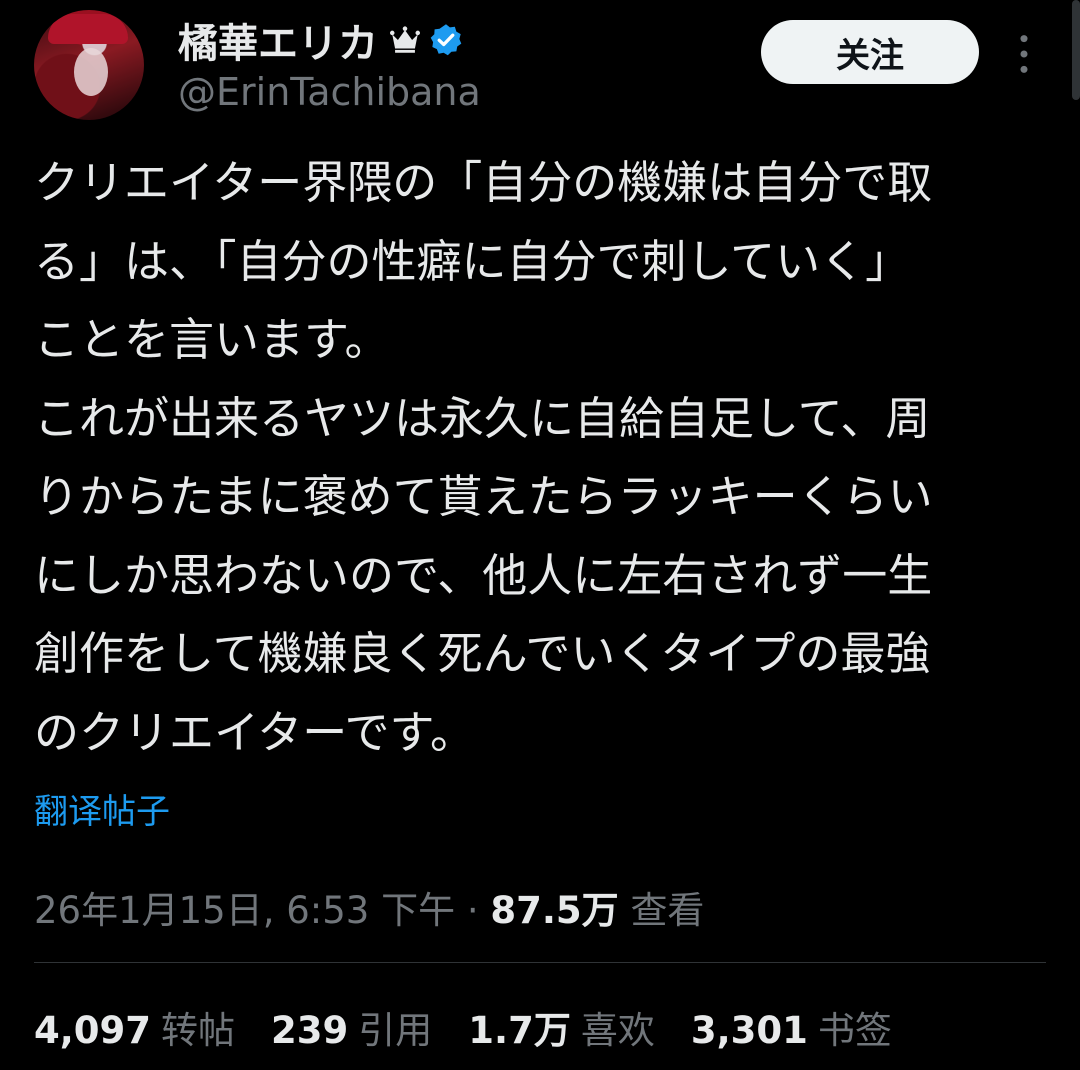 This screenshot has height=1070, width=1080. I want to click on follow-button: 关注, so click(870, 52).